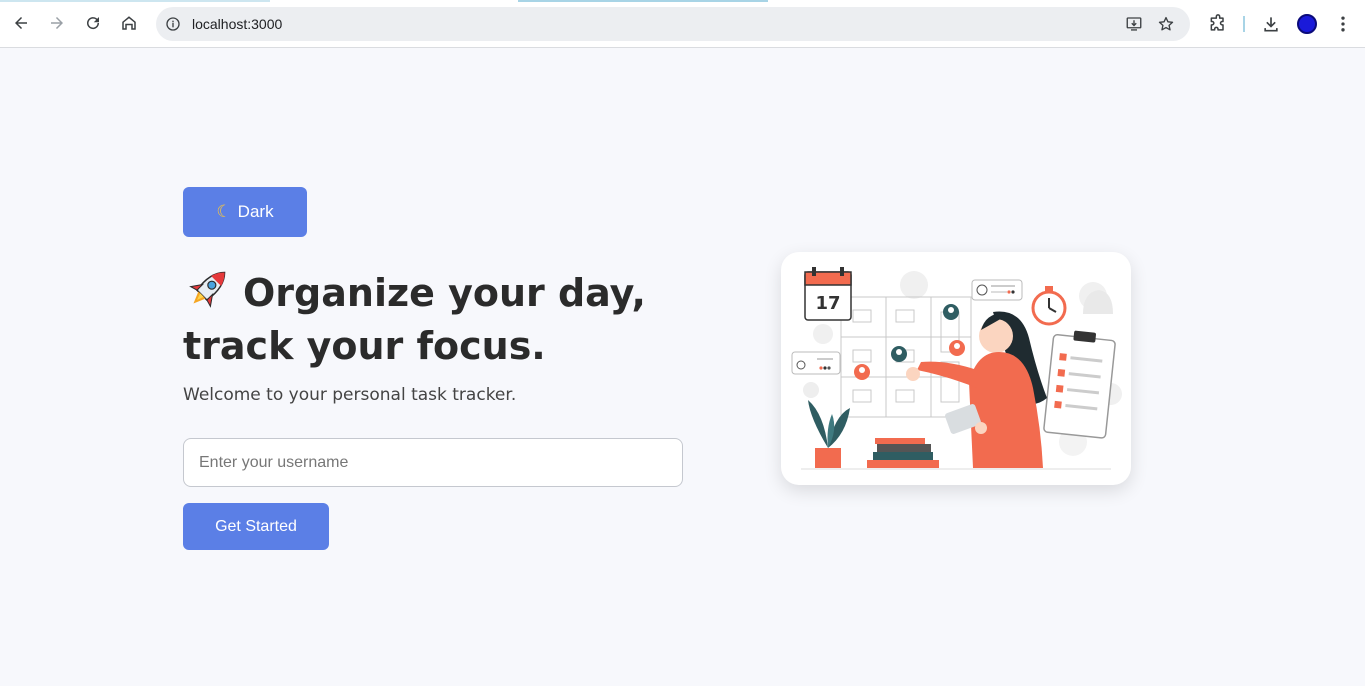 This screenshot has width=1365, height=686. Describe the element at coordinates (129, 23) in the screenshot. I see `home-icon` at that location.